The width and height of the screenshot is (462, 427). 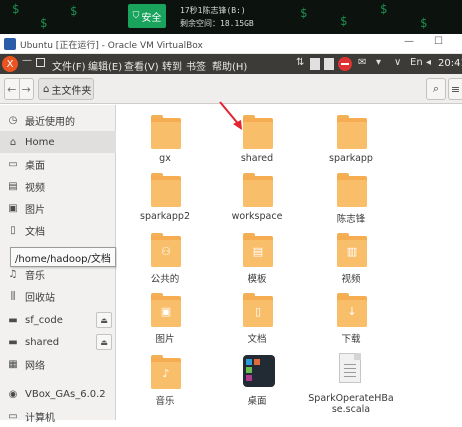 I want to click on share-icon: ⚇, so click(x=166, y=251).